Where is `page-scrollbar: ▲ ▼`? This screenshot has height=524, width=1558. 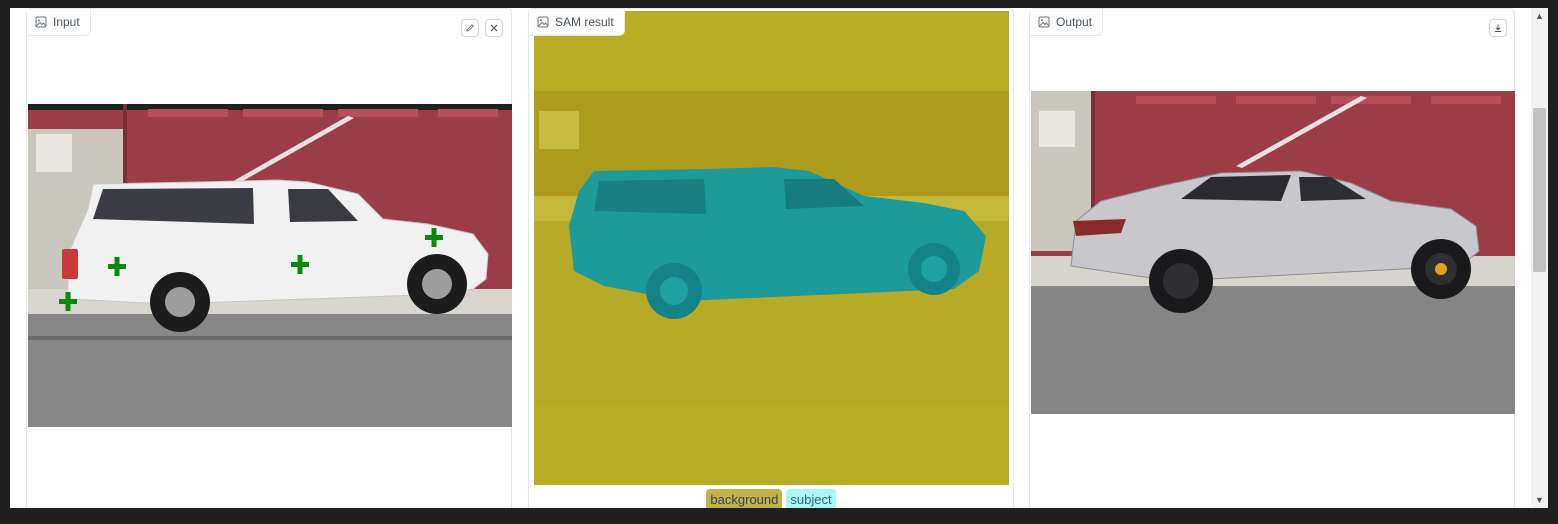
page-scrollbar: ▲ ▼ is located at coordinates (1539, 258).